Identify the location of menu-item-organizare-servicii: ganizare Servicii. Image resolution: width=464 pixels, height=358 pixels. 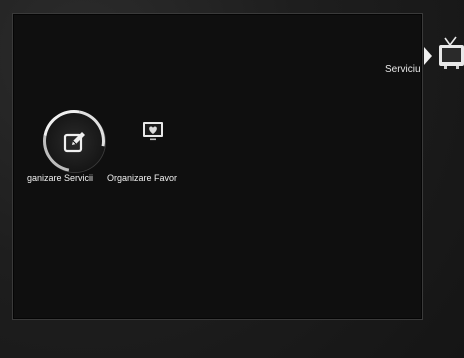
(65, 99).